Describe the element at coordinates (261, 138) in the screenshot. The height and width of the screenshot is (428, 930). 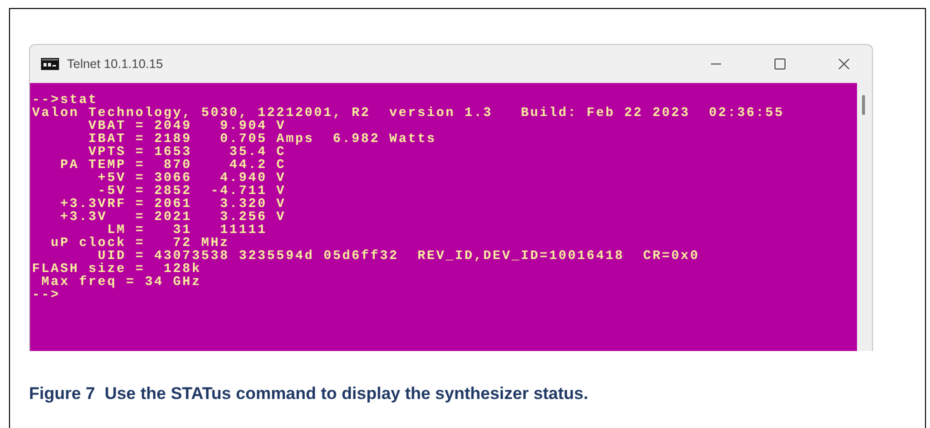
I see `terminal-line: IBAT = 2189 0.705 Amps 6.982 Watts` at that location.